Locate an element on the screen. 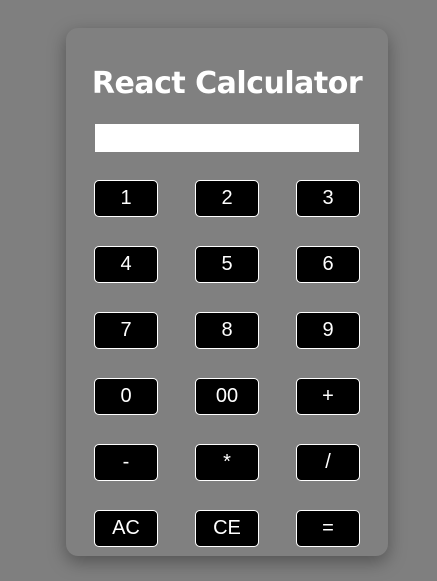 The image size is (437, 581). key-9-button: 9 is located at coordinates (328, 330).